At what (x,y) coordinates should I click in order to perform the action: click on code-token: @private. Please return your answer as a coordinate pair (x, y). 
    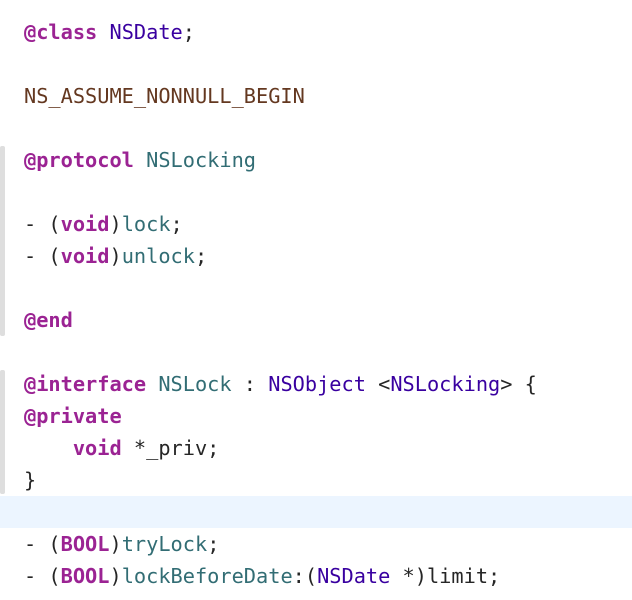
    Looking at the image, I should click on (73, 416).